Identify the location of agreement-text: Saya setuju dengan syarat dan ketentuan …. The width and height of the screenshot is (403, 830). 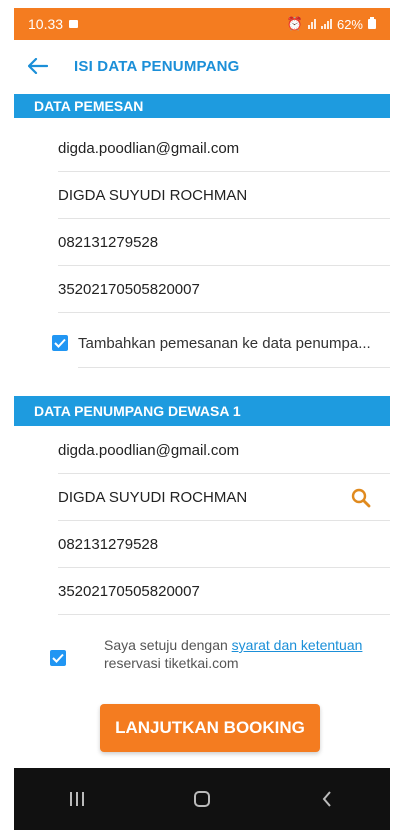
(240, 654).